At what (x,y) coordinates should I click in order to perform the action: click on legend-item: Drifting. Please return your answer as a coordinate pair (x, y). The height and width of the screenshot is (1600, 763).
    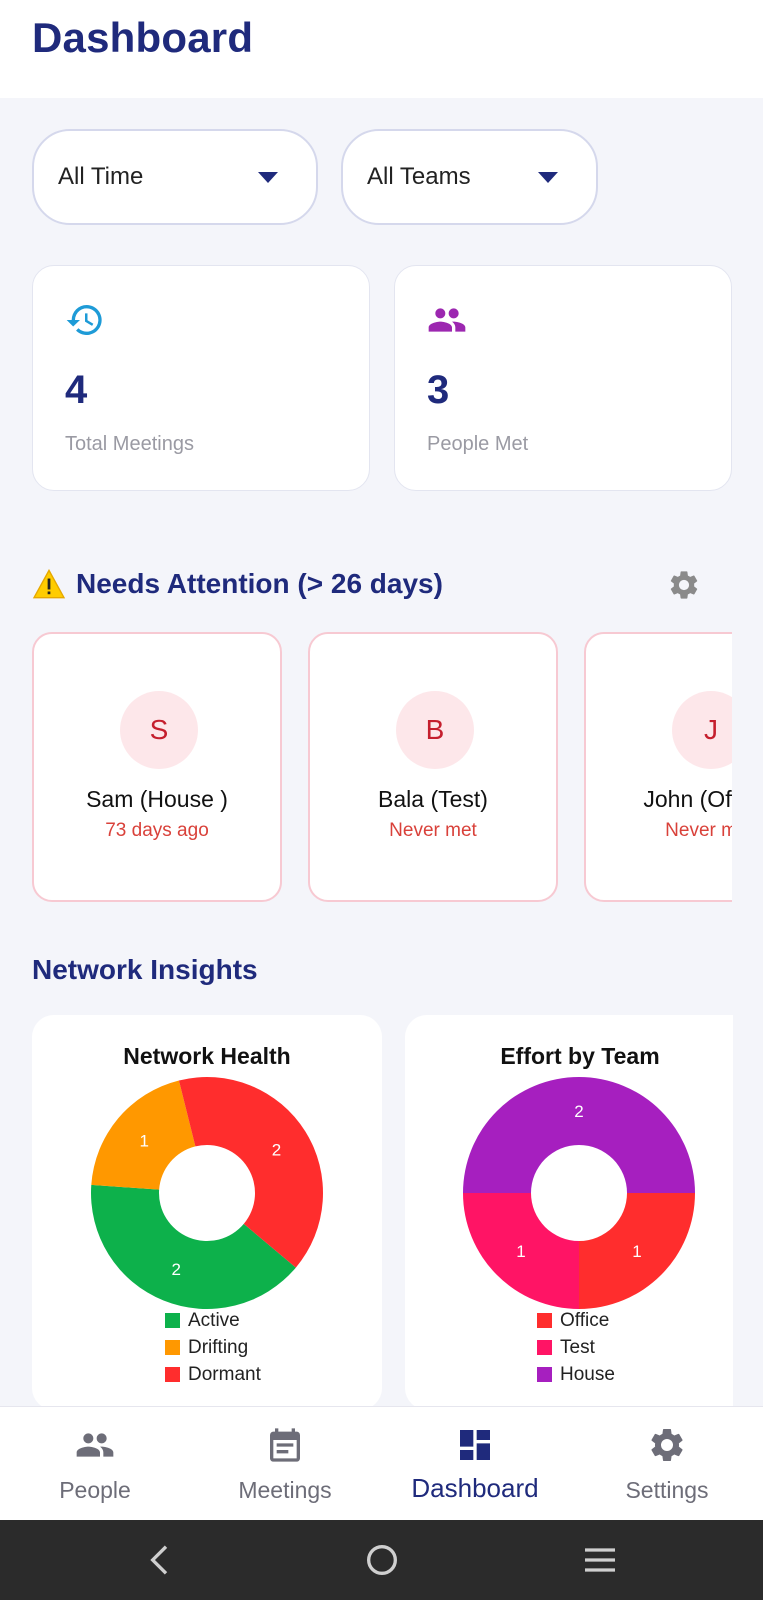
    Looking at the image, I should click on (213, 1347).